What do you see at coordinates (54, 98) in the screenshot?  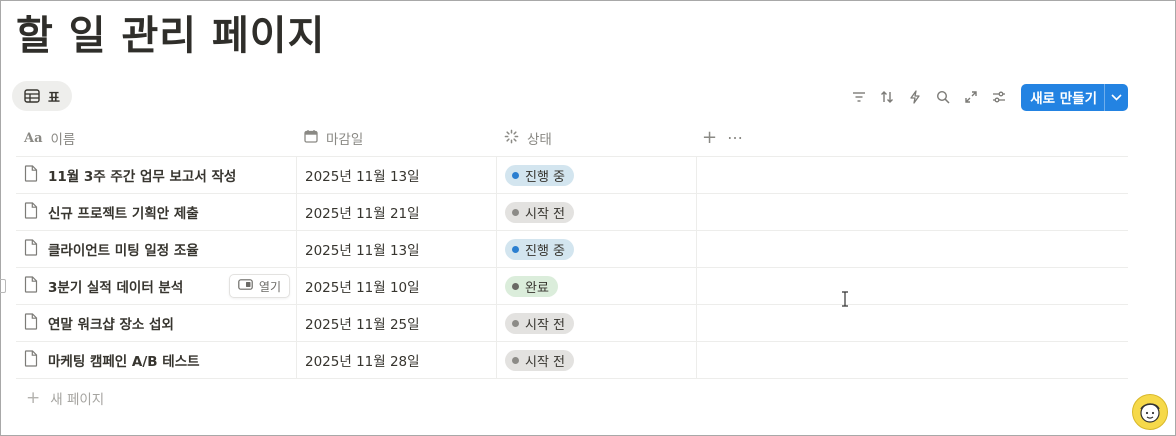 I see `view-tab-label: 표` at bounding box center [54, 98].